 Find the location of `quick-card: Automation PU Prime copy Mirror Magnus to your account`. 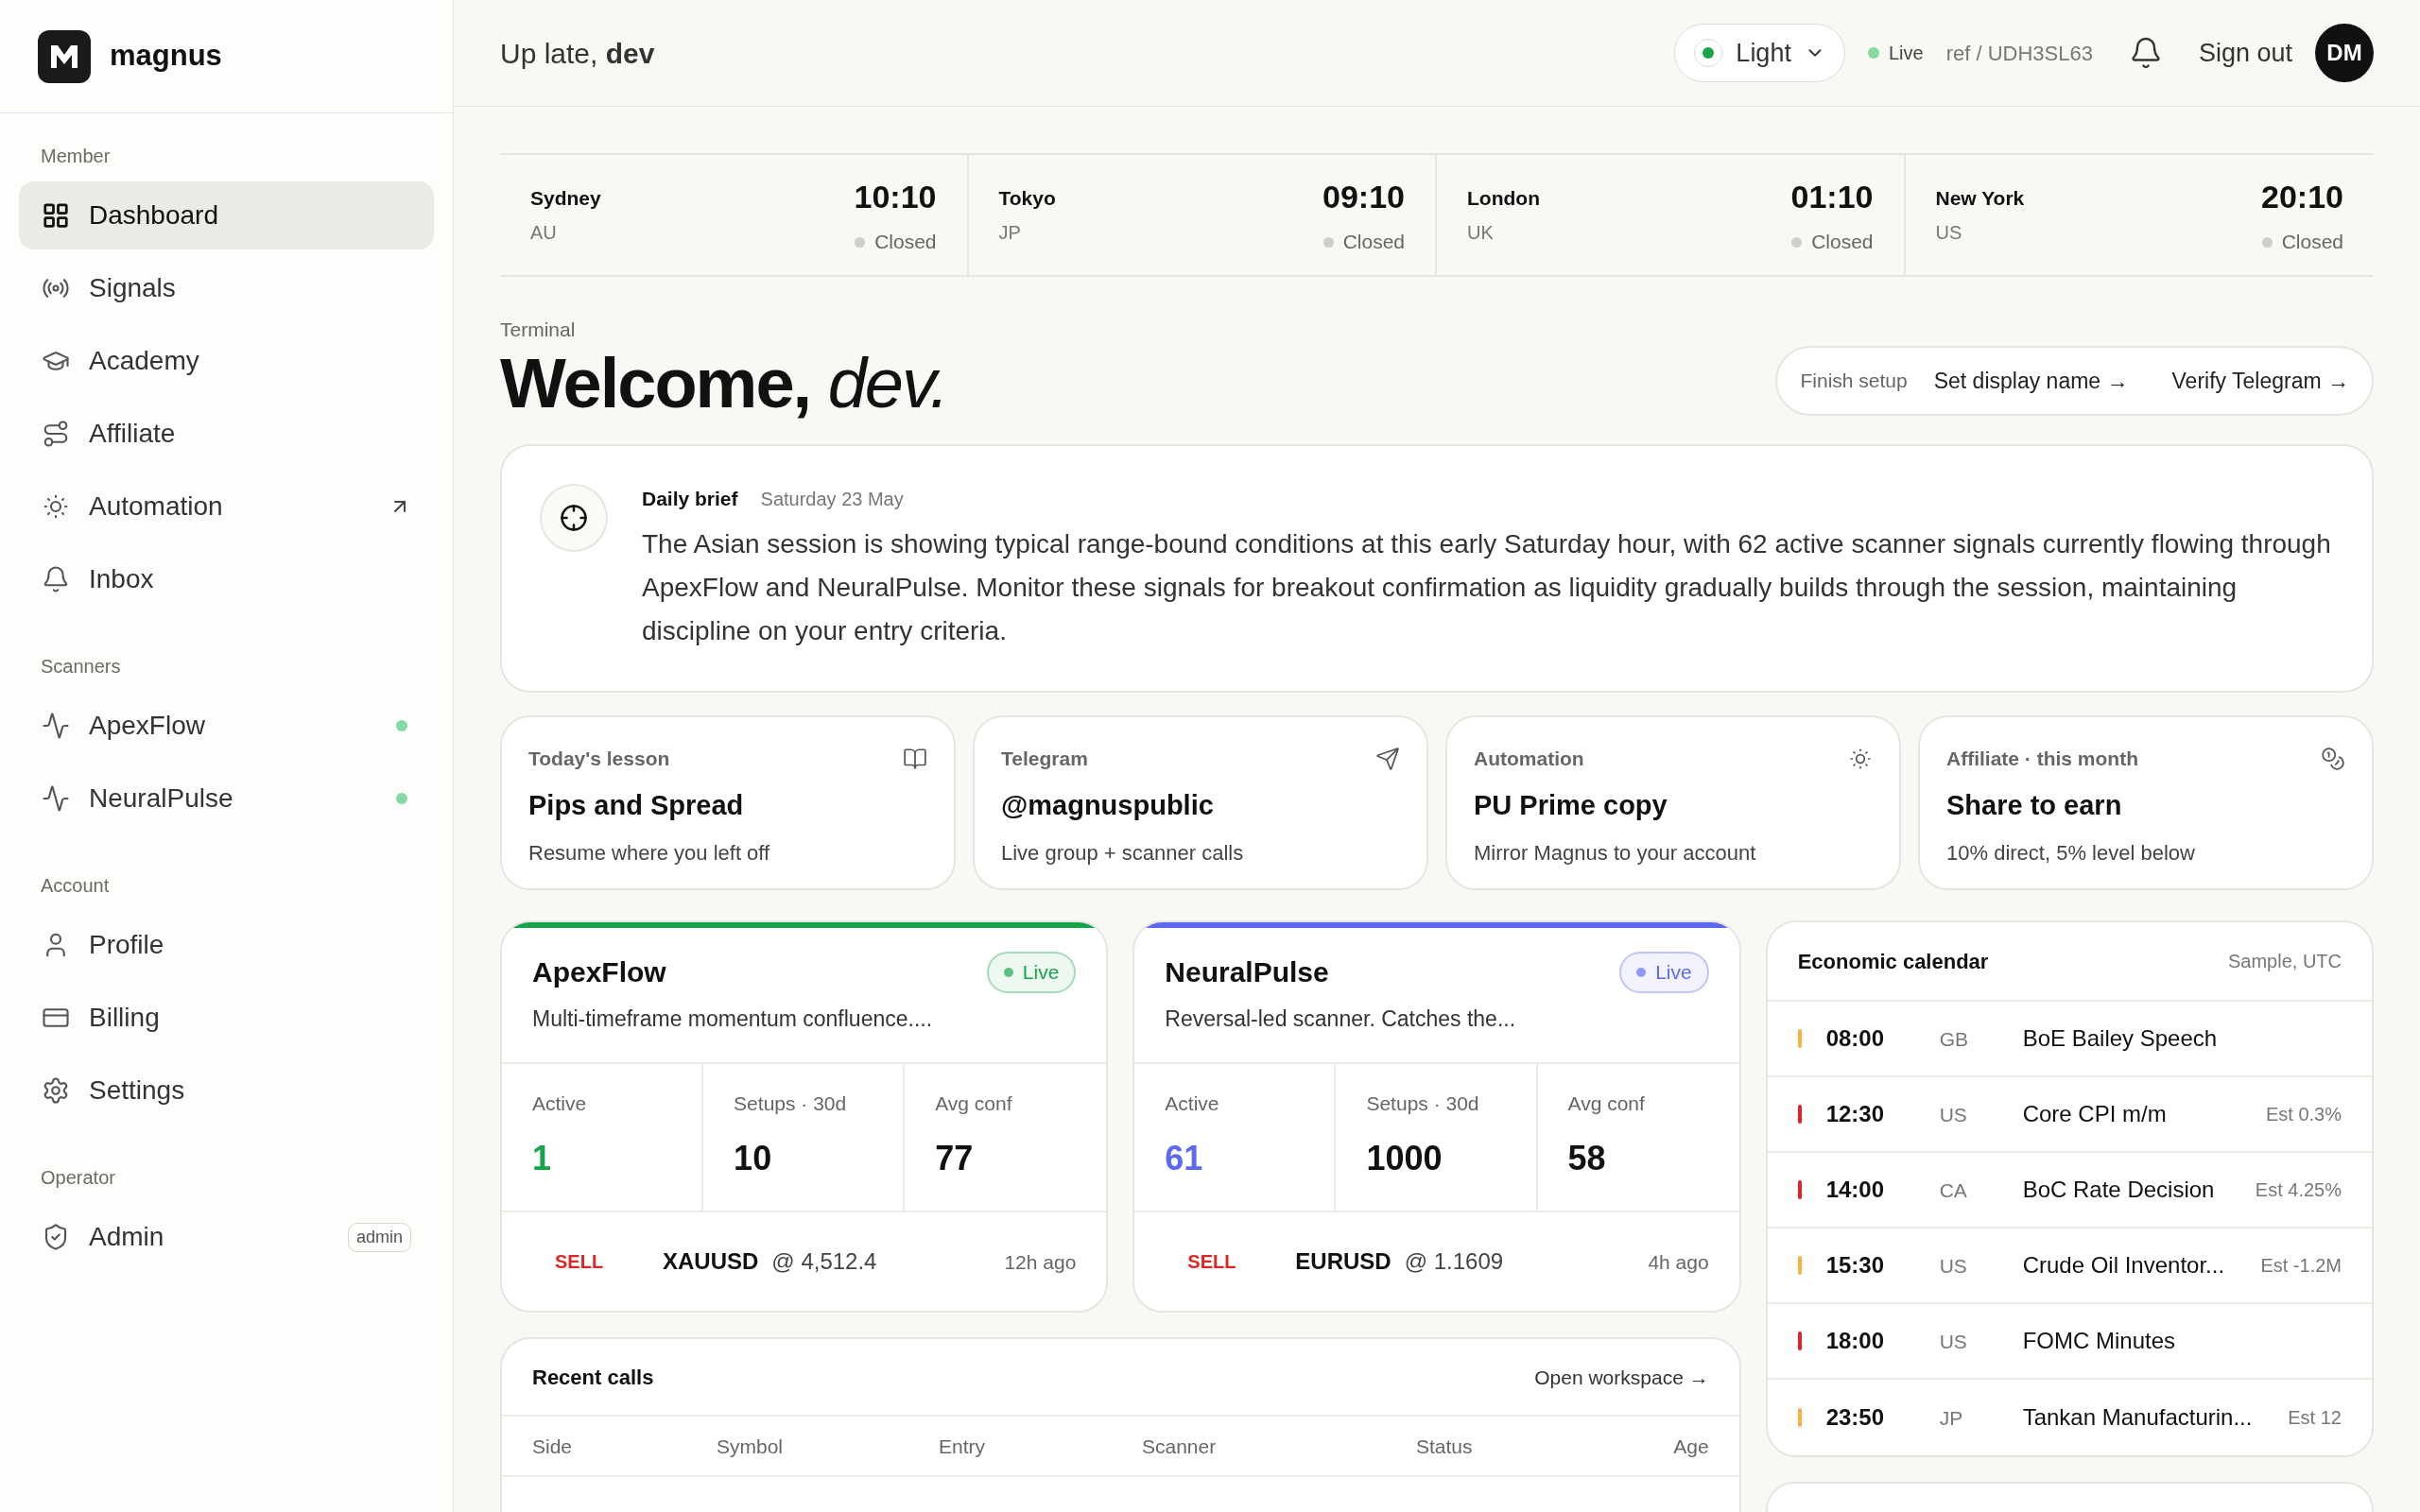

quick-card: Automation PU Prime copy Mirror Magnus to your account is located at coordinates (1673, 803).